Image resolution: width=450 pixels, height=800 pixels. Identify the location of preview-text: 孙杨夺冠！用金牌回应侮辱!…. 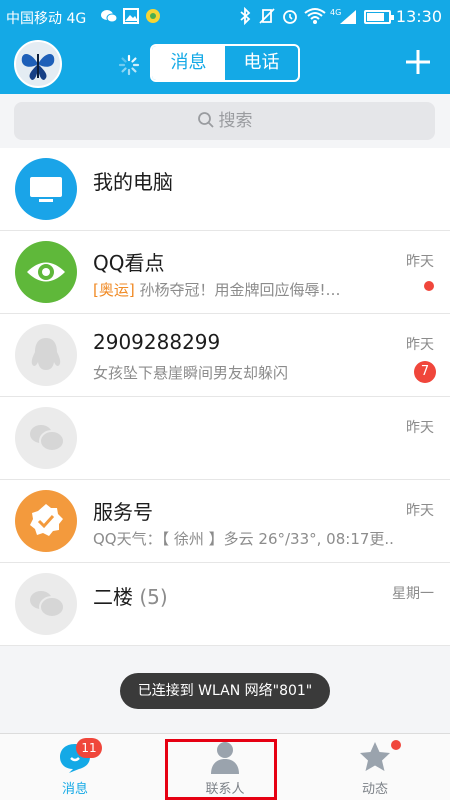
(240, 290).